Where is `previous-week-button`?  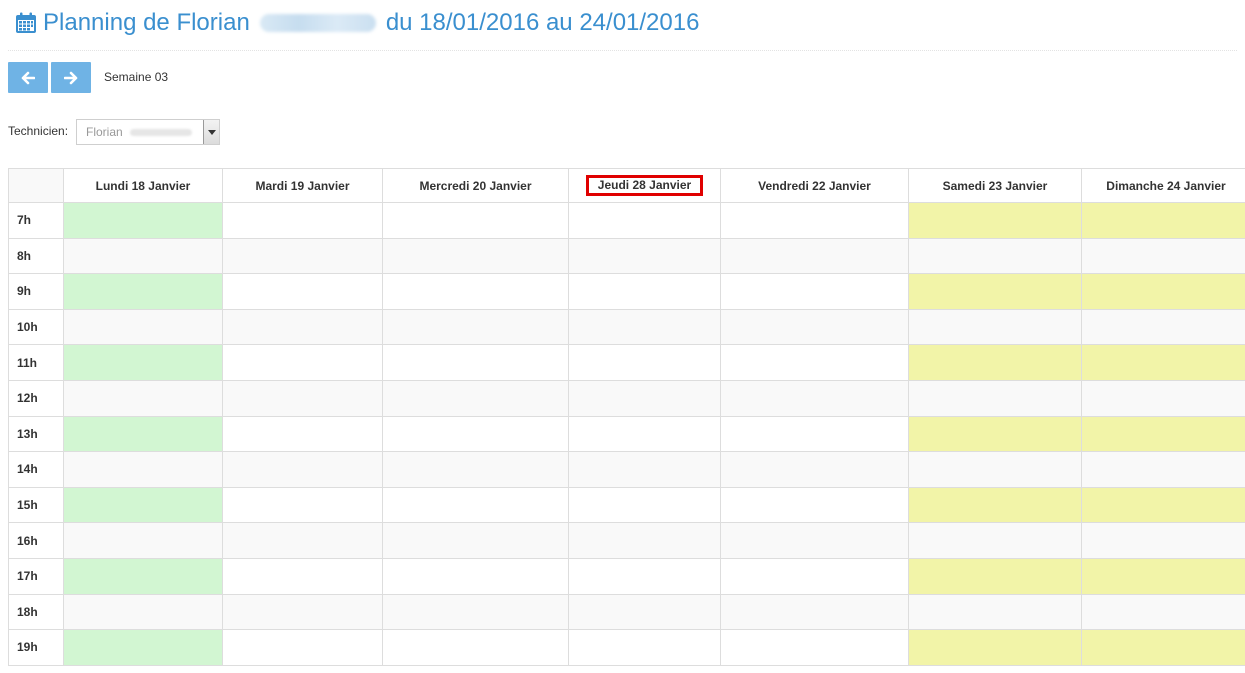
previous-week-button is located at coordinates (28, 77).